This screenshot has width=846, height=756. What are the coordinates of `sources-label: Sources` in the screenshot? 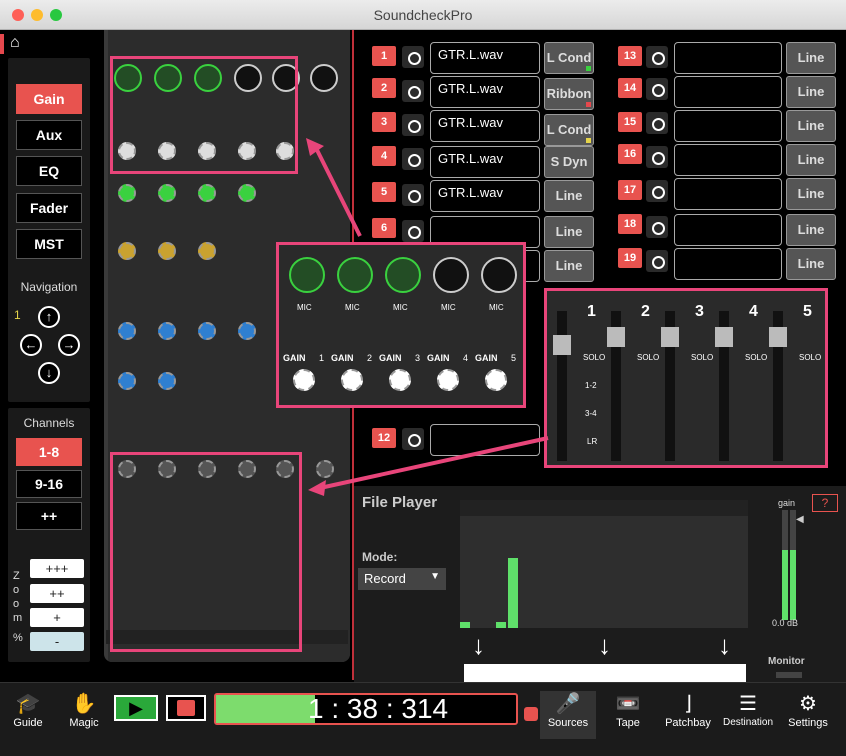 It's located at (568, 723).